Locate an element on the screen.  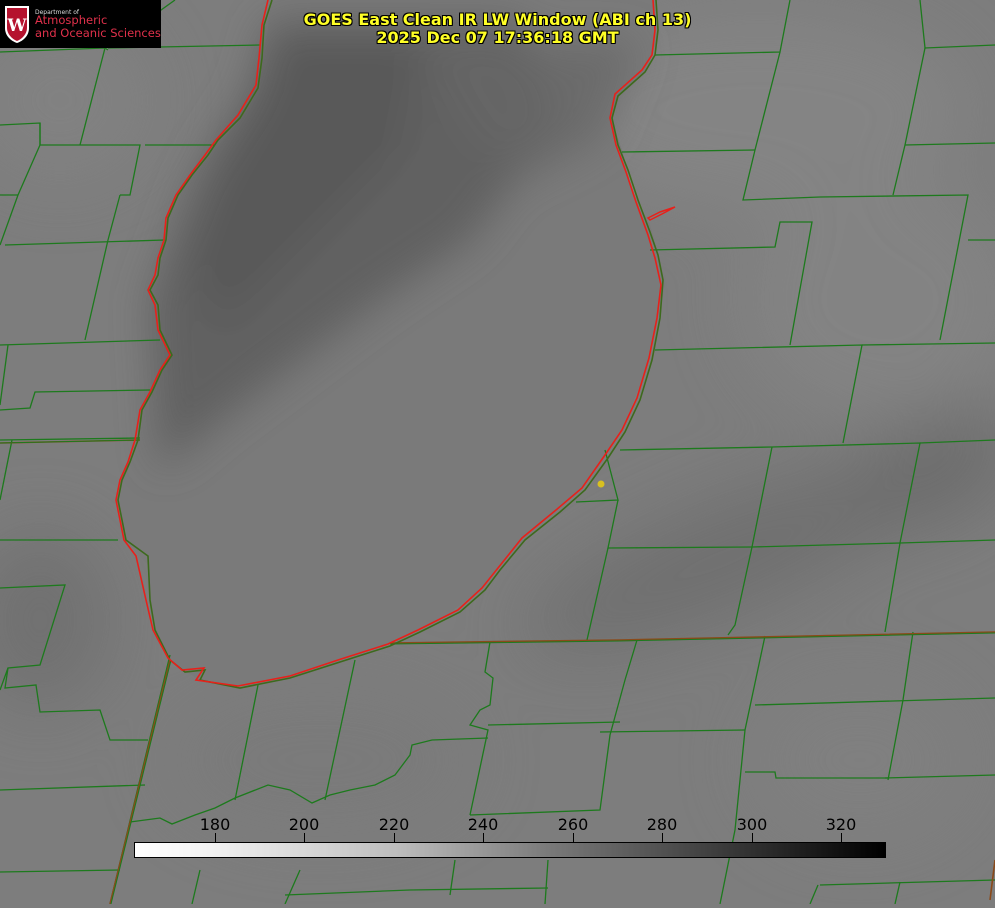
title-line1: GOES East Clean IR LW Window (ABI ch 13) is located at coordinates (497, 19).